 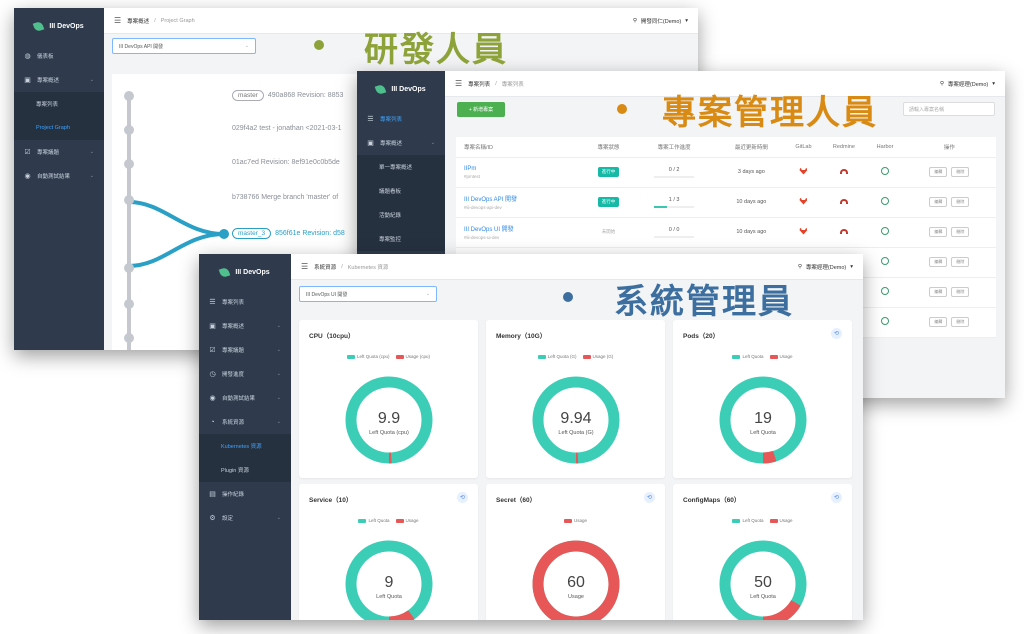 I want to click on commit-row: 029f4a2 test - jonathan <2021-03-1, so click(x=287, y=128).